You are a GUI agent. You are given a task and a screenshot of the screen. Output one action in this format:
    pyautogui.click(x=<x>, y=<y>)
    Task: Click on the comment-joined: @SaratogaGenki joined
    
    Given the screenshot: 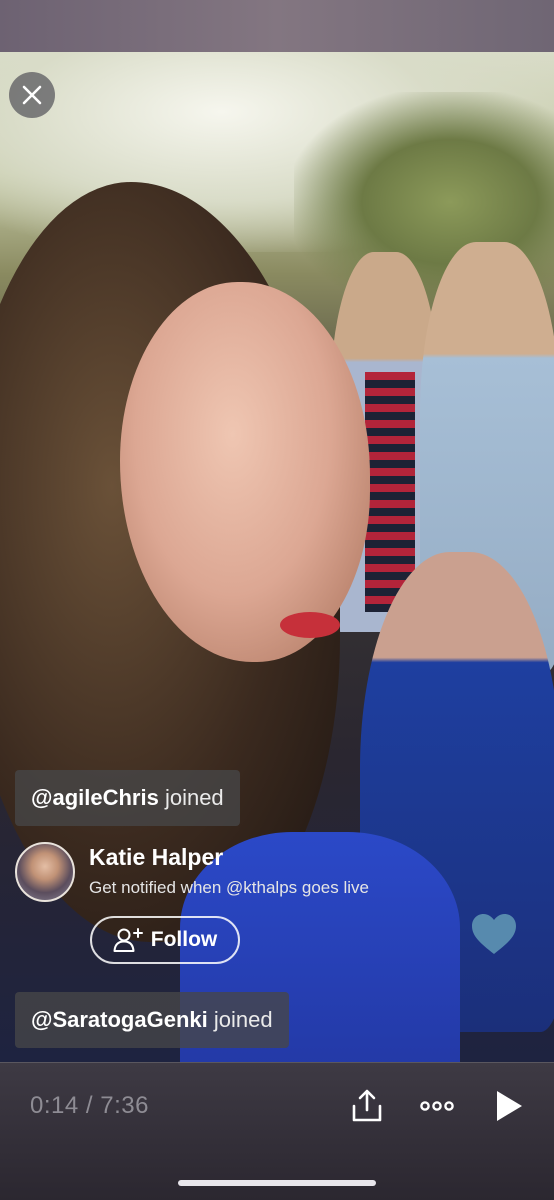 What is the action you would take?
    pyautogui.click(x=152, y=1020)
    